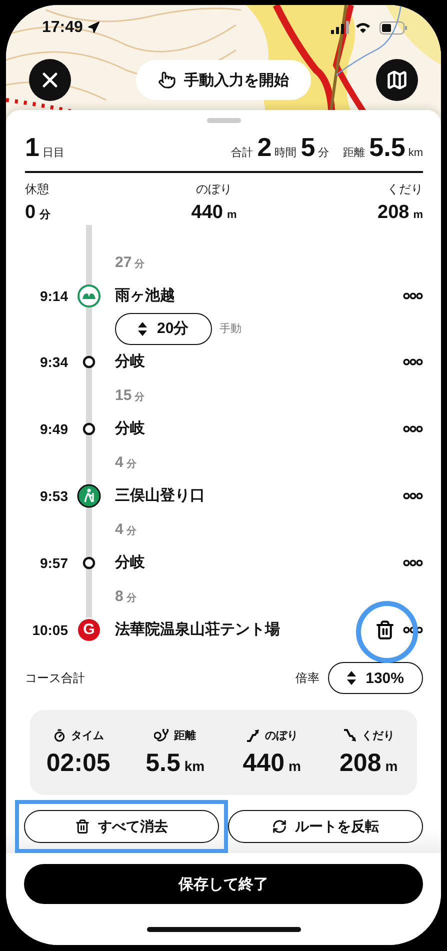 The image size is (447, 951). I want to click on arrival-time: 9:34, so click(53, 362).